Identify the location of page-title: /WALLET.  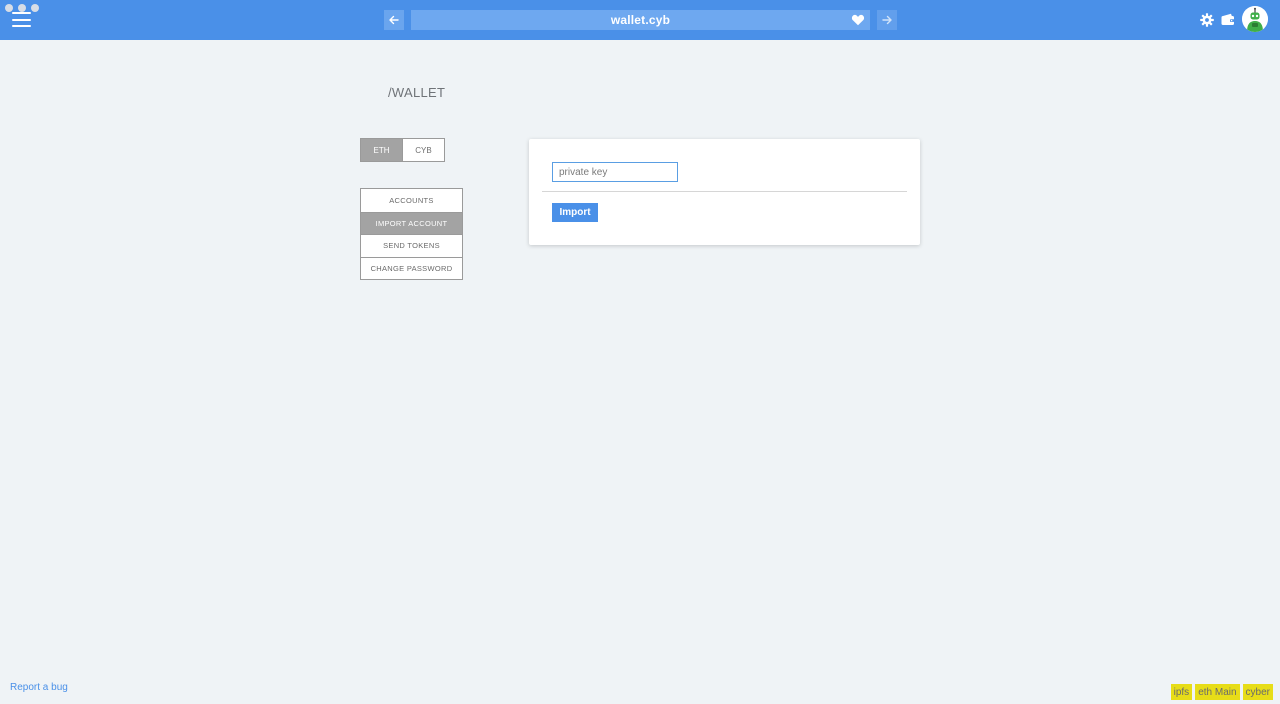
(417, 92).